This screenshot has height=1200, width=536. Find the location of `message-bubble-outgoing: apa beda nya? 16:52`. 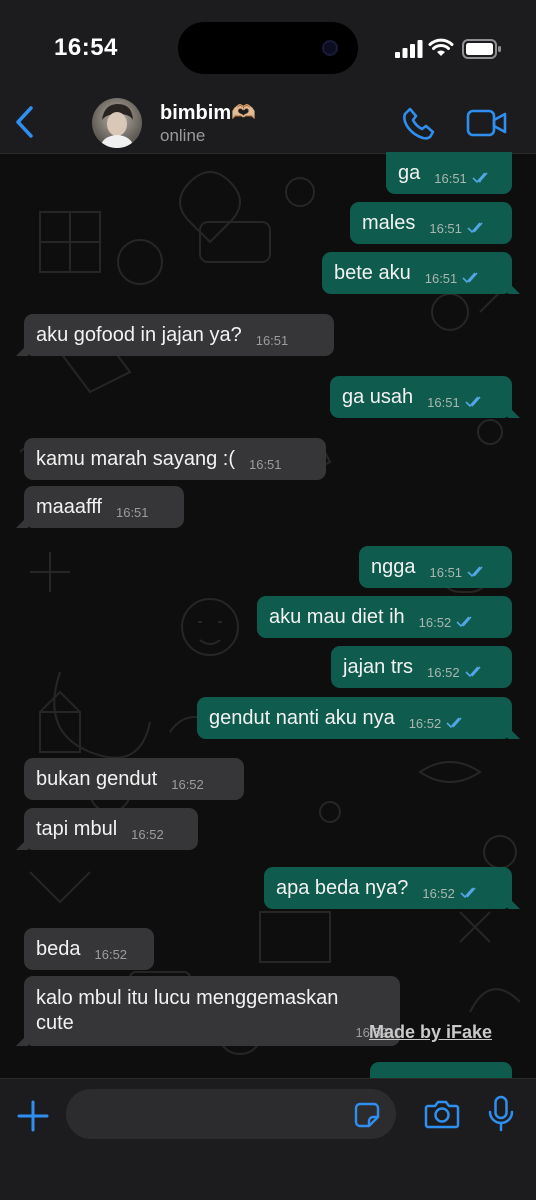

message-bubble-outgoing: apa beda nya? 16:52 is located at coordinates (392, 888).